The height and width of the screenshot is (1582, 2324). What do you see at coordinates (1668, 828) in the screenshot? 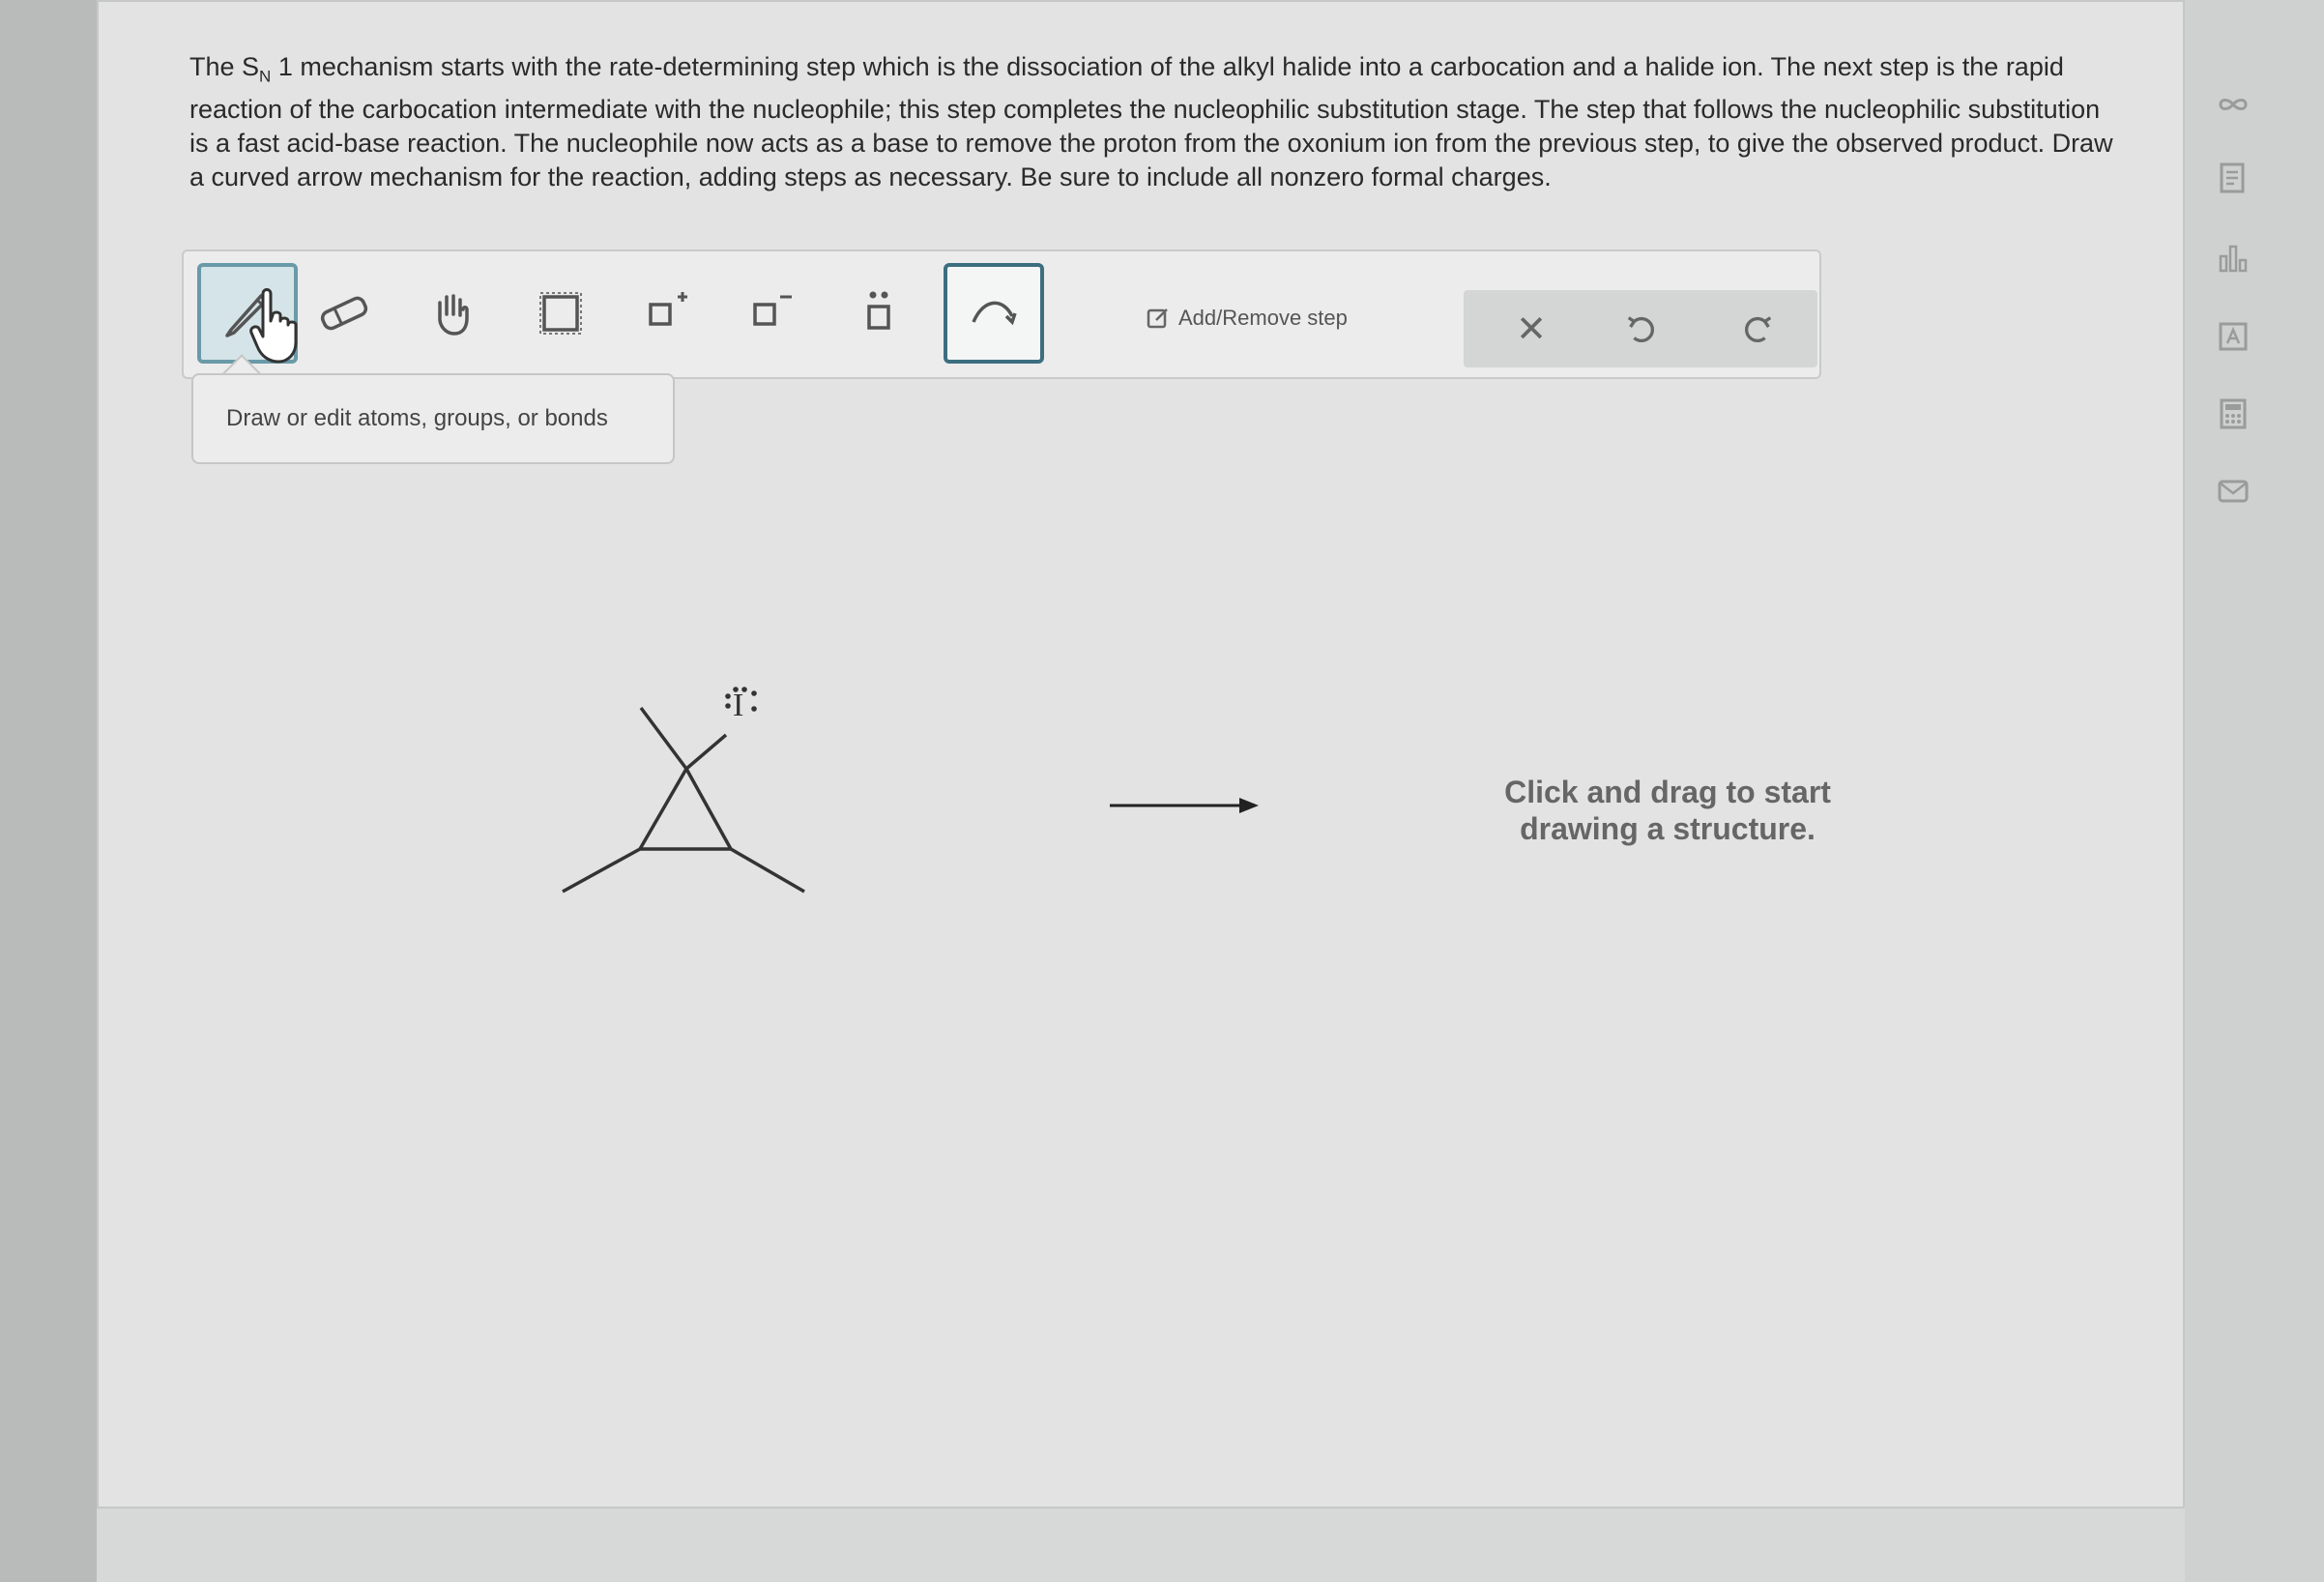
I see `placeholder-line-2: drawing a structure.` at bounding box center [1668, 828].